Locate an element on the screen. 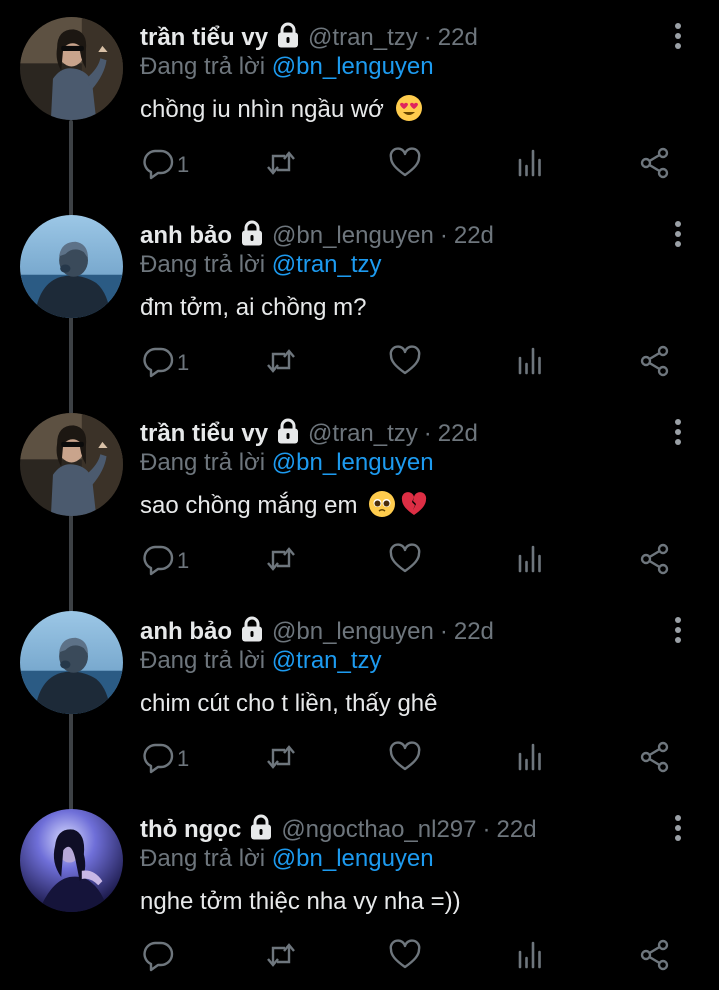  tweet-text: chồng iu nhìn ngầu wớ is located at coordinates (281, 110).